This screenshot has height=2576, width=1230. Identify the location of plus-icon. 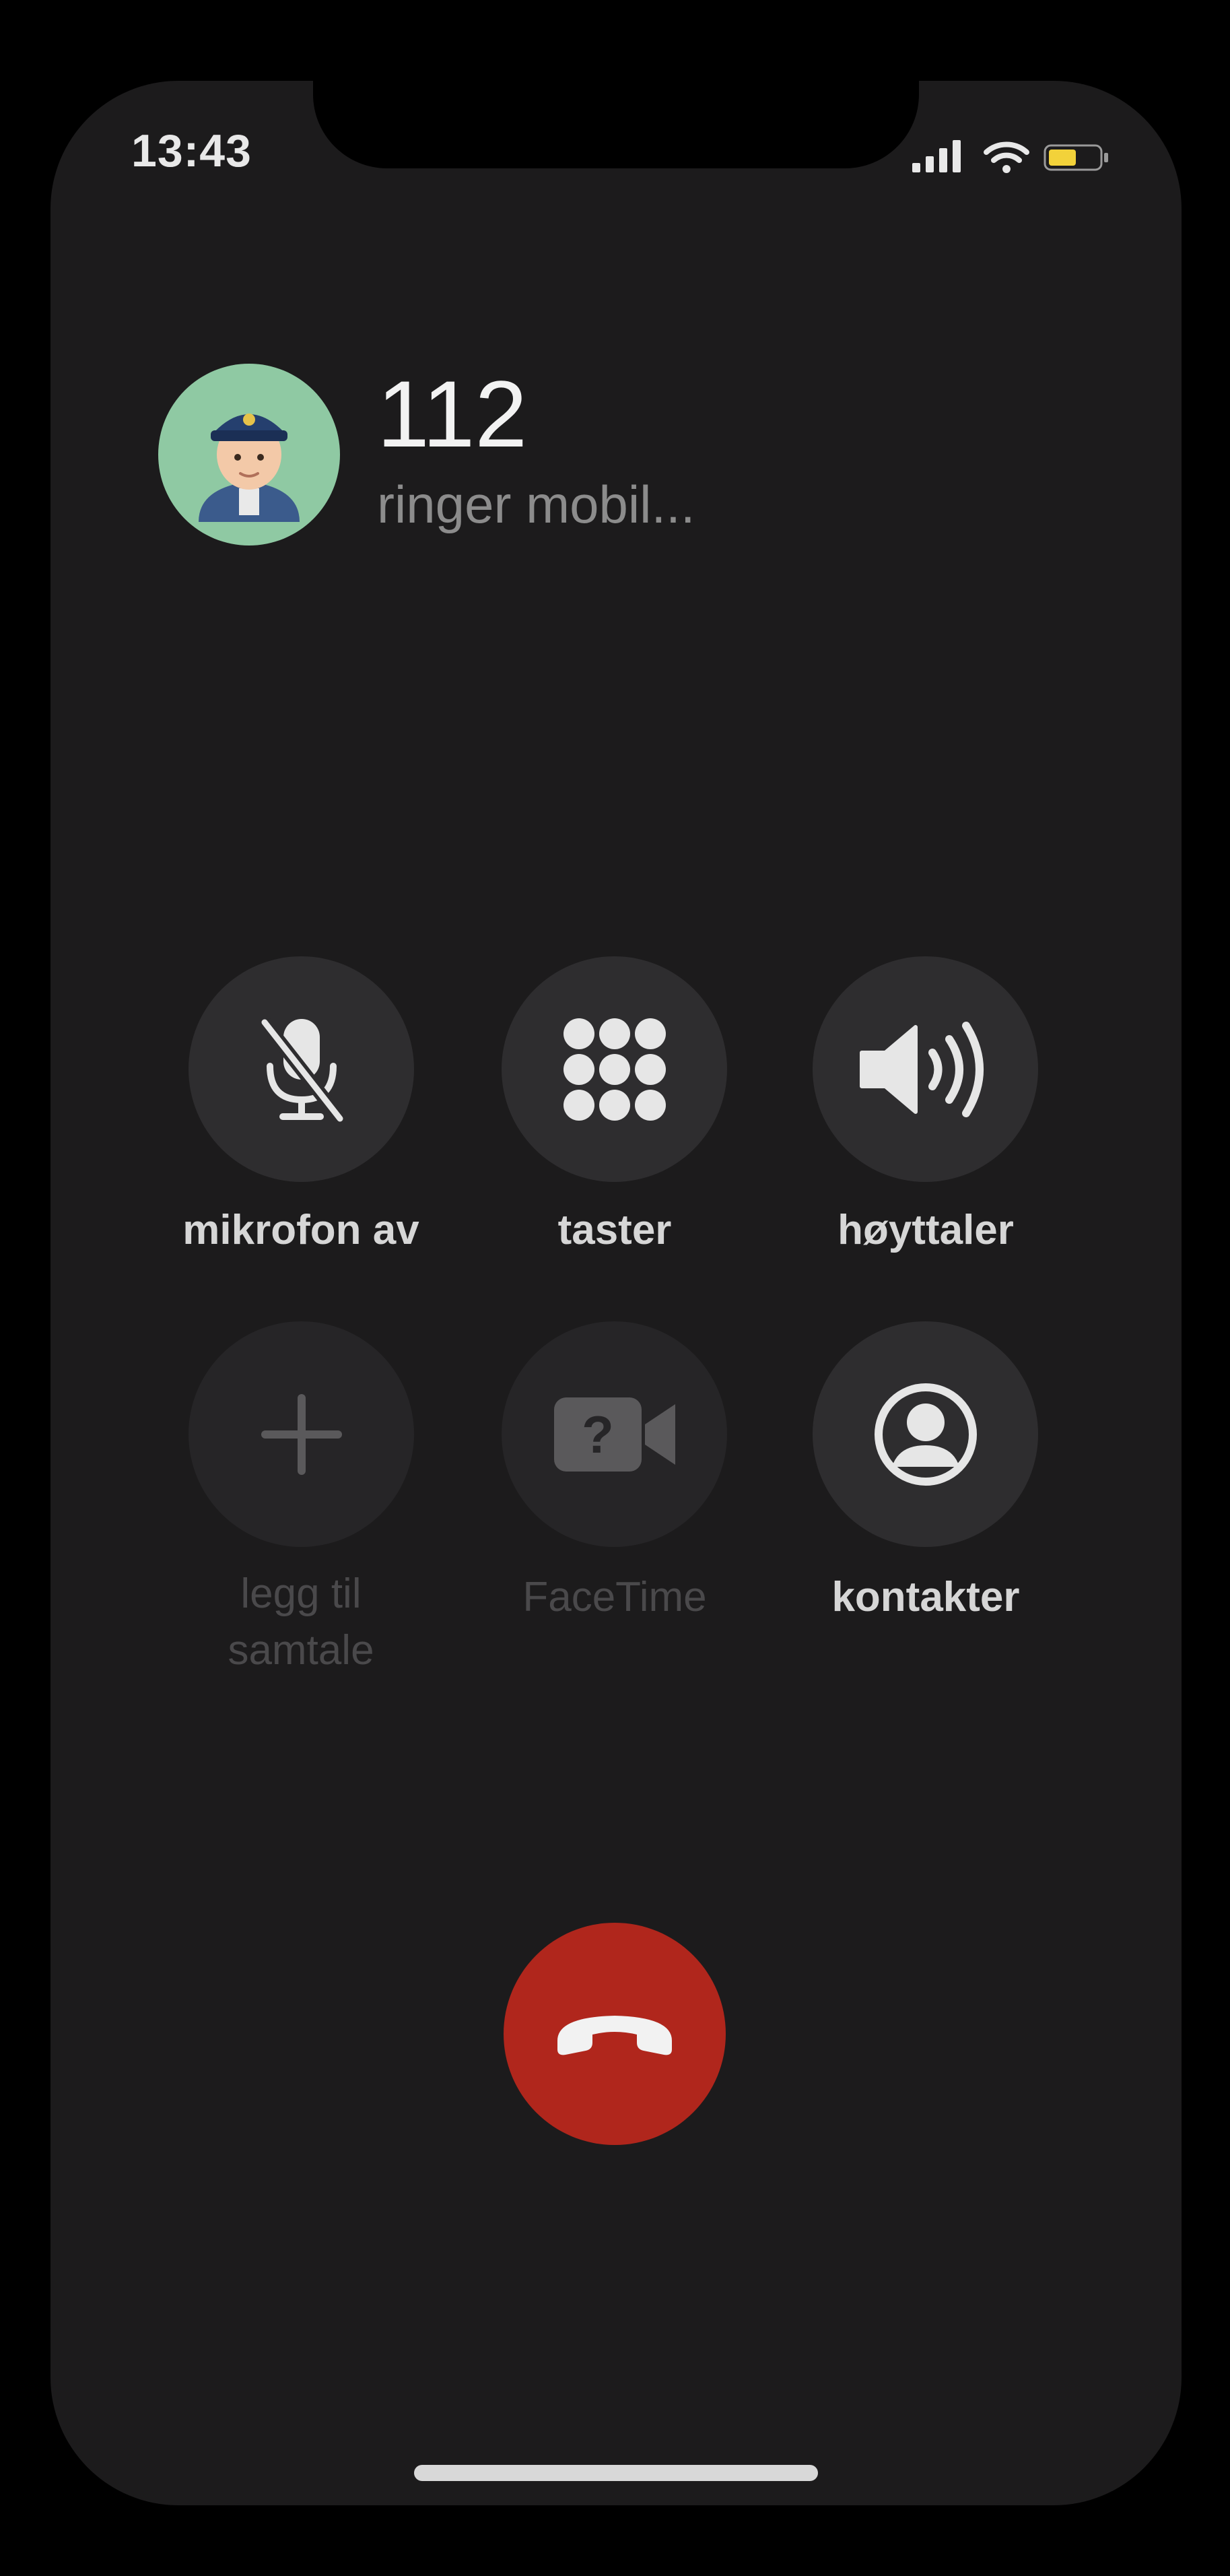
(301, 1434).